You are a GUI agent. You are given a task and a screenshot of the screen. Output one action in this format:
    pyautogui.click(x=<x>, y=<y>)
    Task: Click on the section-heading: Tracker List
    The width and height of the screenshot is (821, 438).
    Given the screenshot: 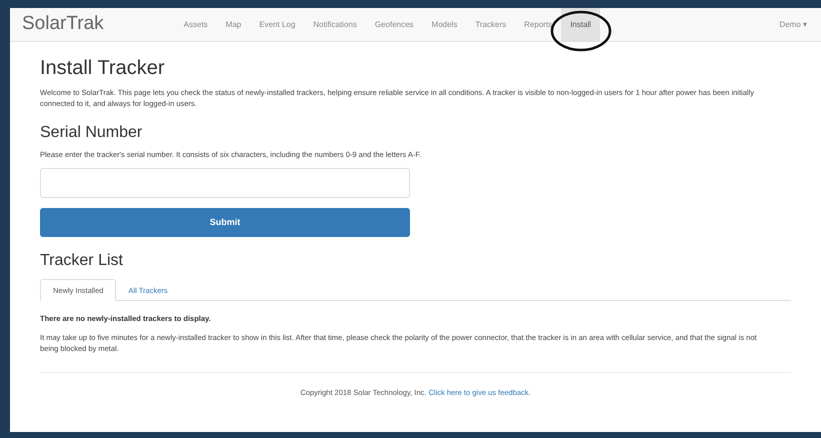 What is the action you would take?
    pyautogui.click(x=82, y=261)
    